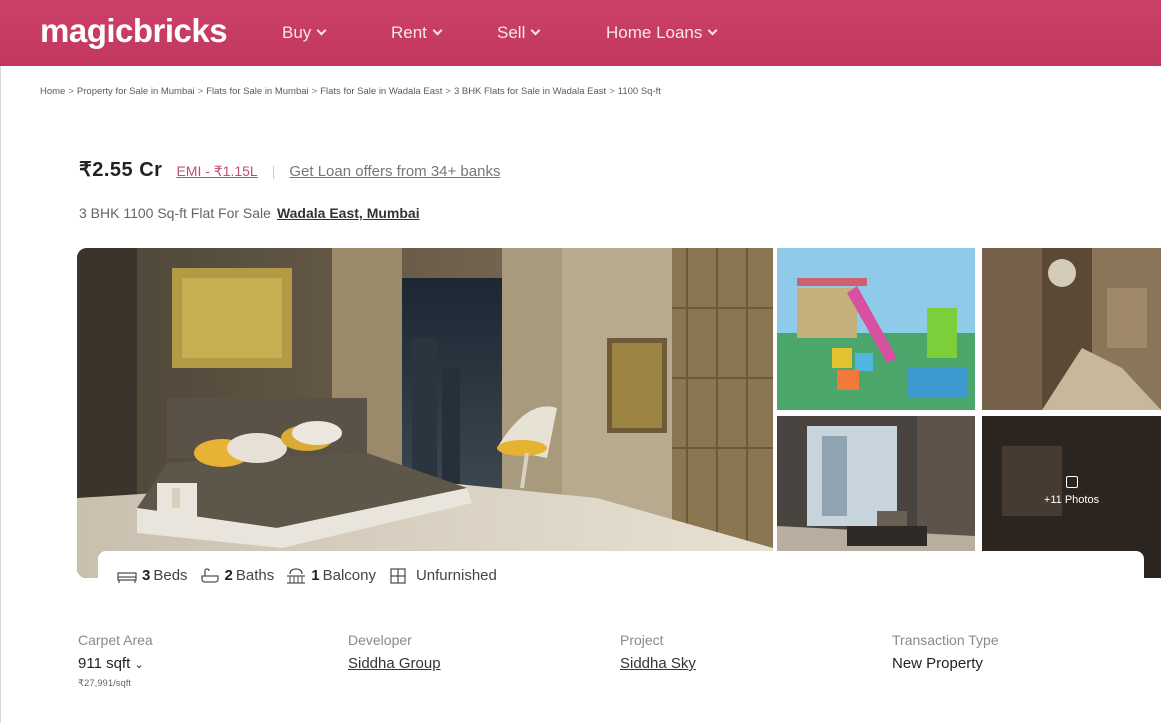  I want to click on lobby-photo-illustration, so click(1071, 329).